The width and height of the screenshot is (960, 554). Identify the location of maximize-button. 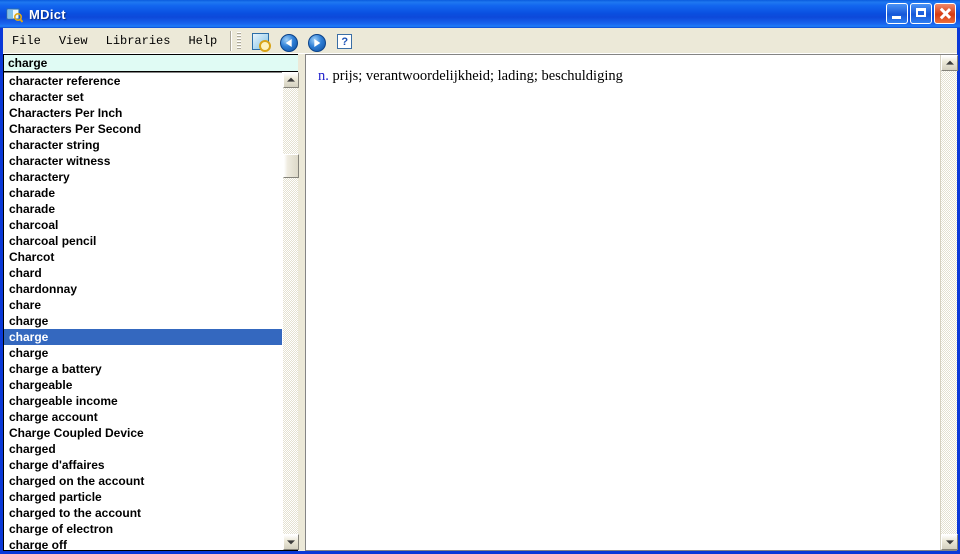
(921, 13).